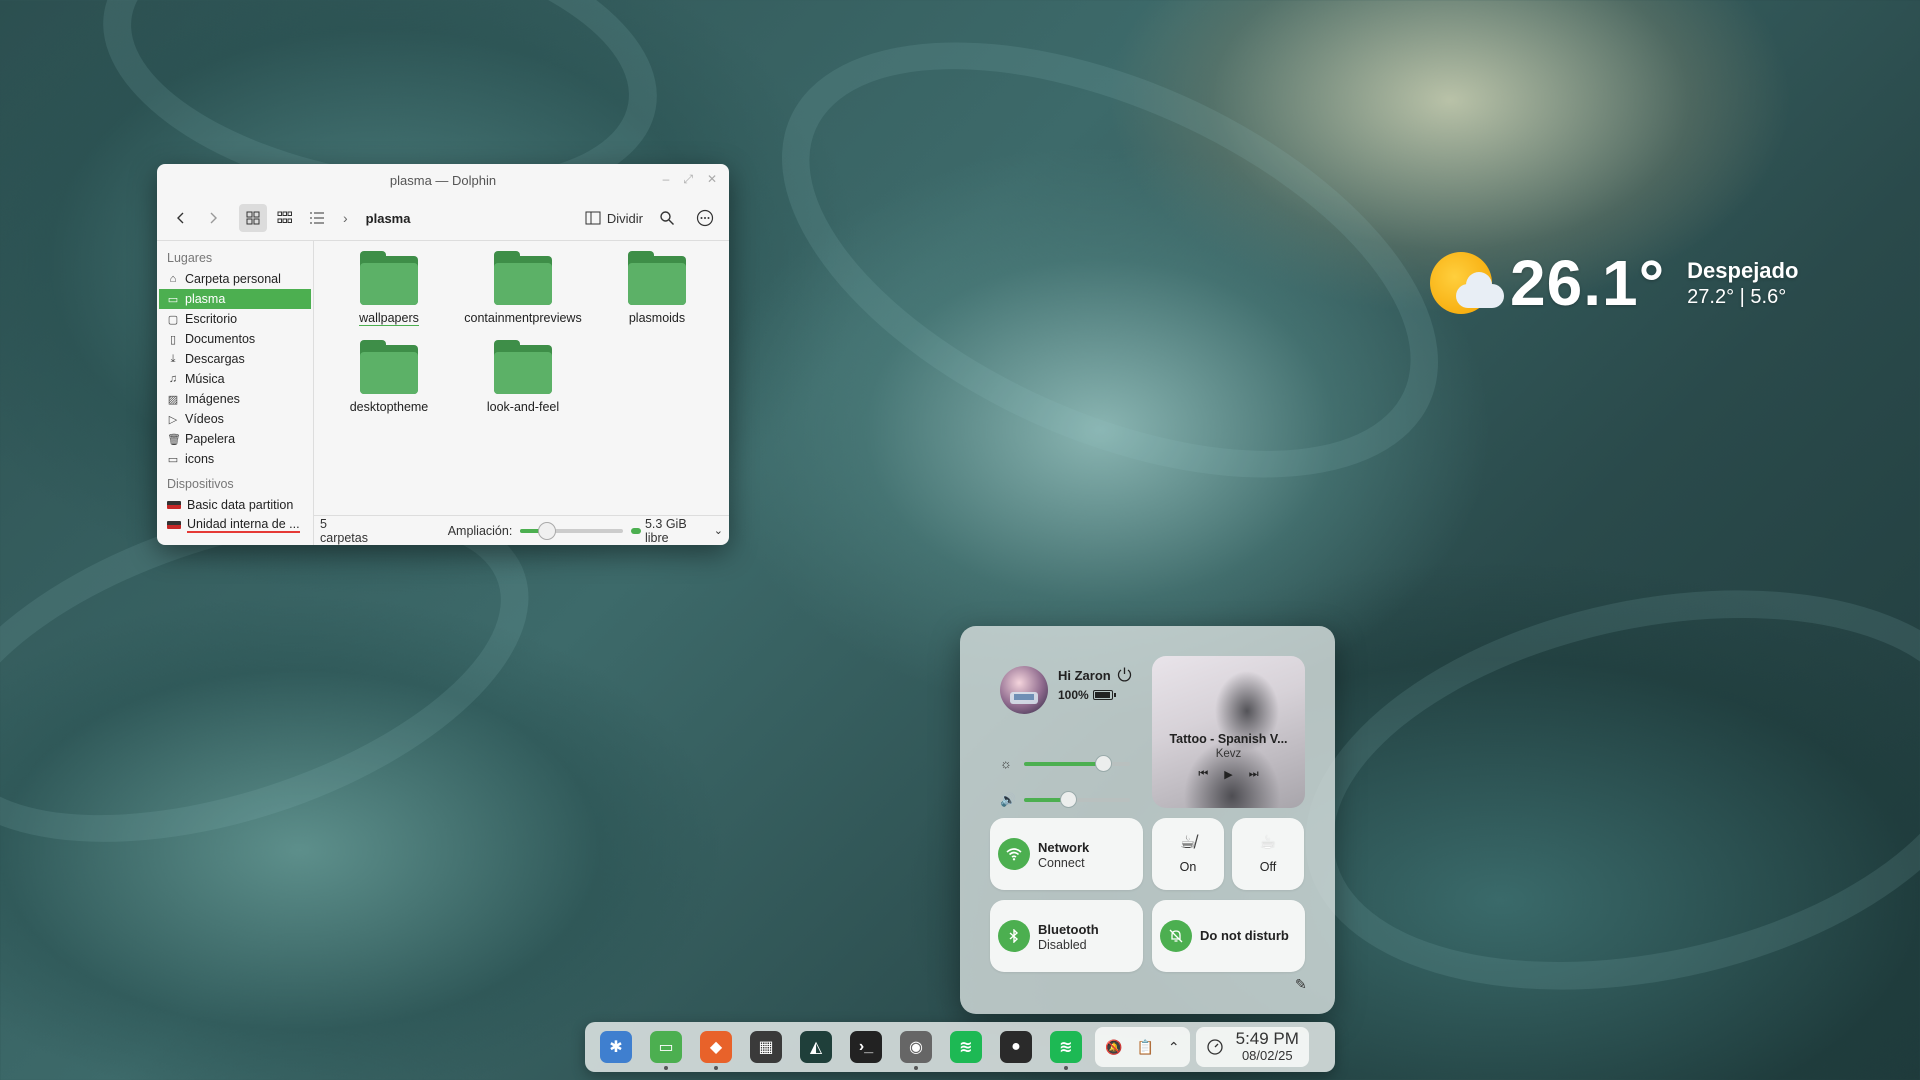 This screenshot has height=1080, width=1920. Describe the element at coordinates (816, 1047) in the screenshot. I see `taskbar-app-image-viewer: ◭` at that location.